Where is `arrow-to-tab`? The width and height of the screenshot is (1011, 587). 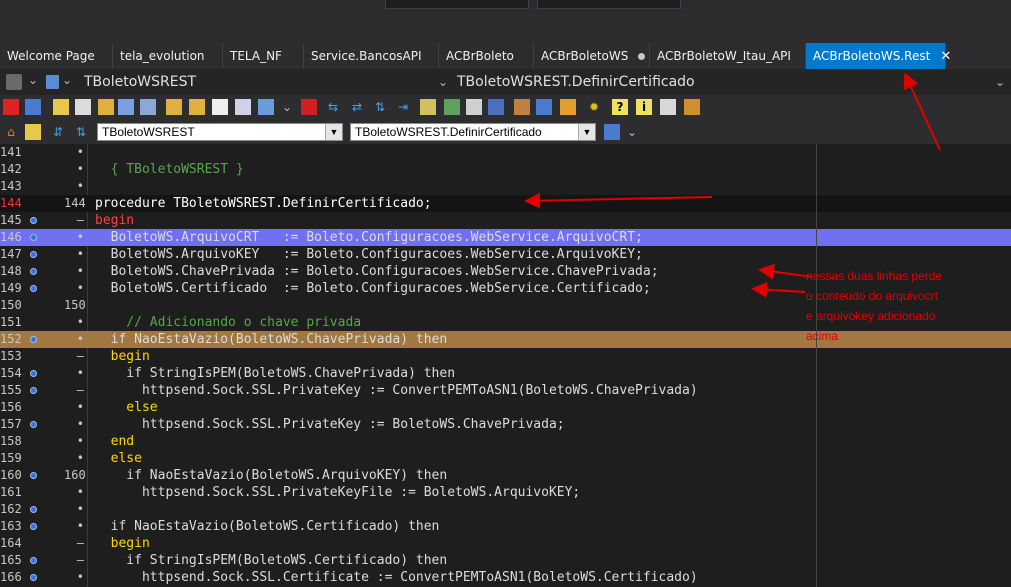
arrow-to-tab is located at coordinates (922, 111).